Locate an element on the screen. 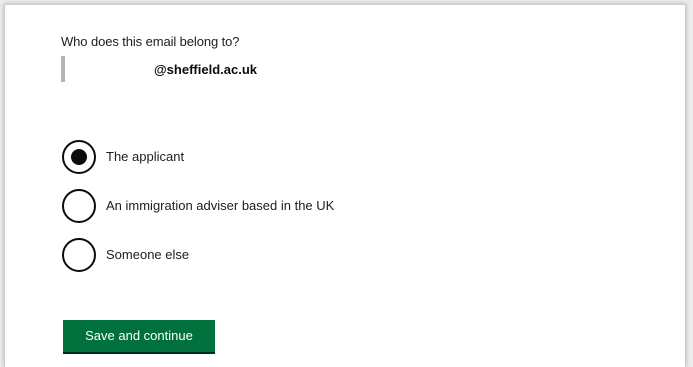 The image size is (693, 367). radio-label-applicant: The applicant is located at coordinates (145, 156).